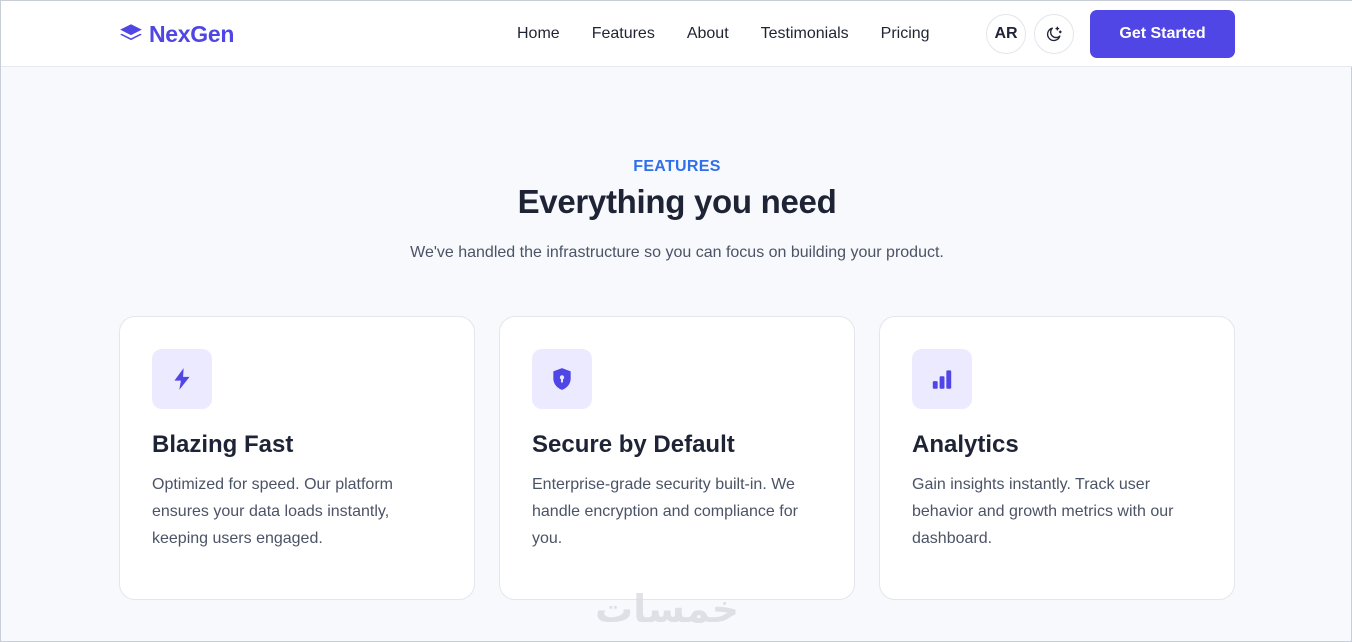 The image size is (1352, 642). Describe the element at coordinates (192, 33) in the screenshot. I see `brand-name: NexGen` at that location.